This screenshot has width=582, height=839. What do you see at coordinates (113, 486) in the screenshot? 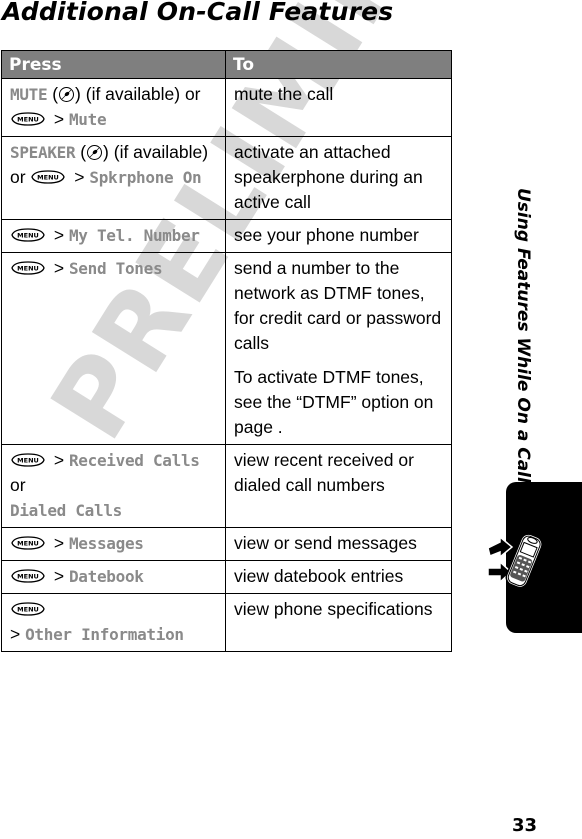
I see `press-cell: MENU > Received Calls or Dialed Calls` at bounding box center [113, 486].